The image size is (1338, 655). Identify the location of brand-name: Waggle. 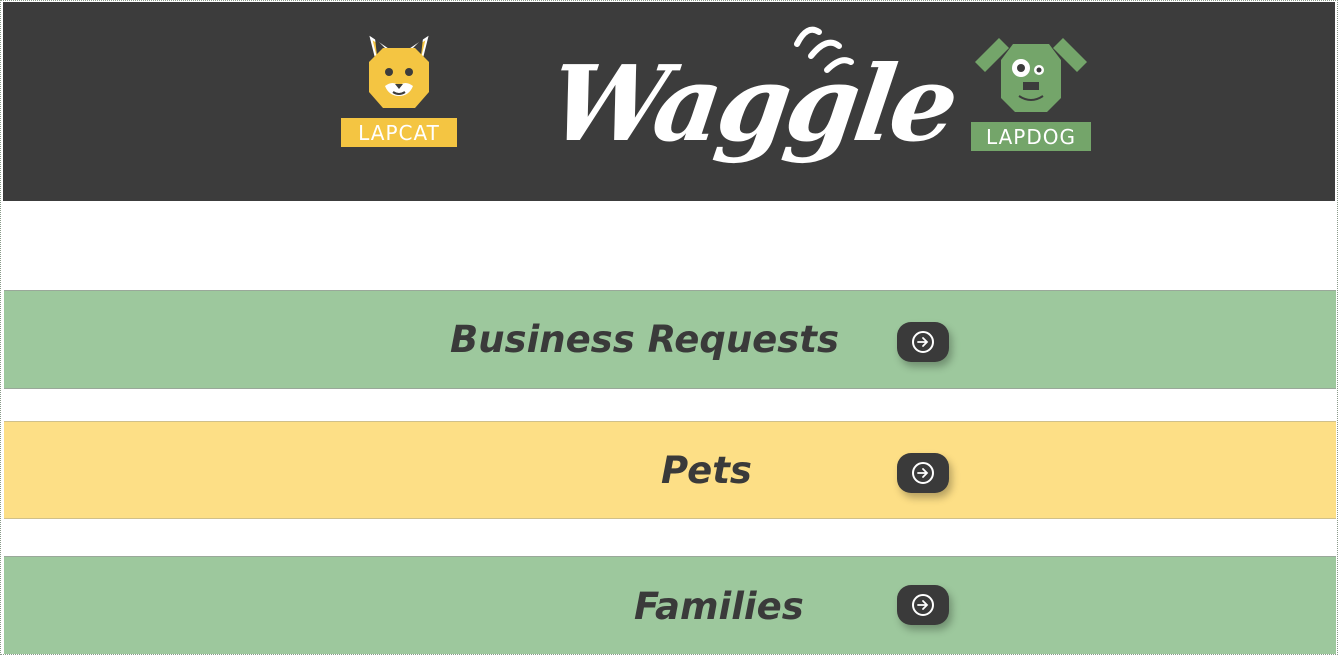
(752, 103).